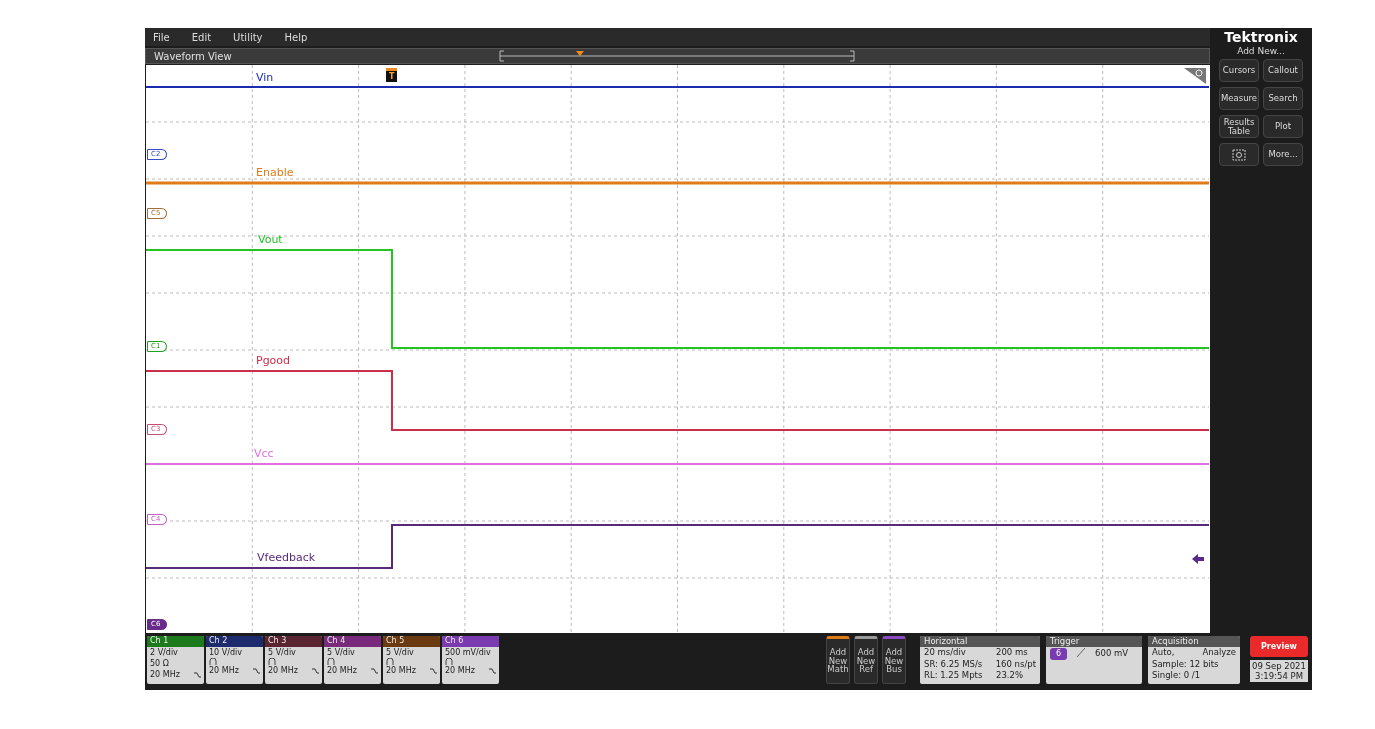 The width and height of the screenshot is (1375, 729). I want to click on panel-button: Plot, so click(1283, 126).